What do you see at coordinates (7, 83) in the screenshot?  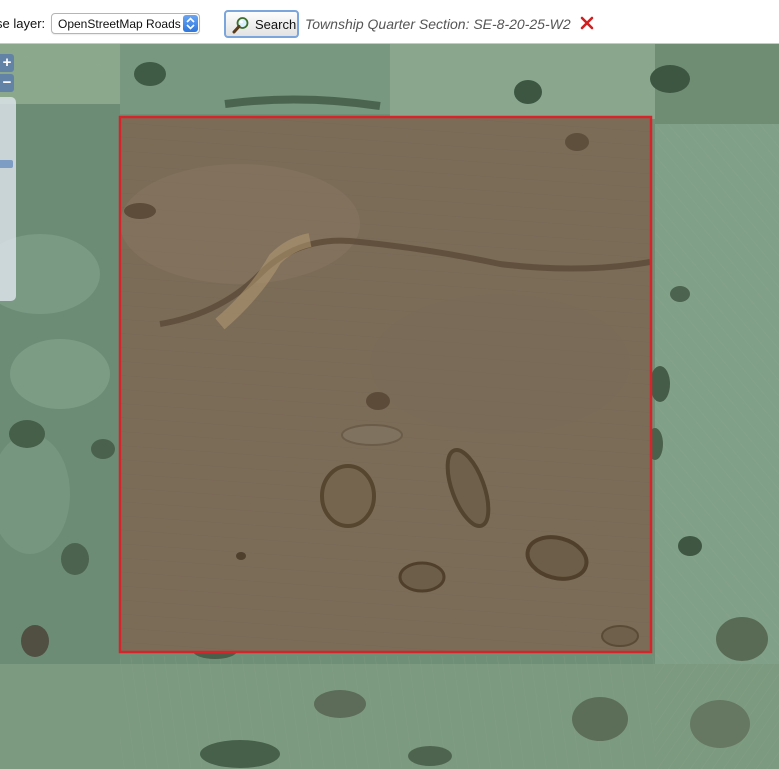 I see `zoom-out-button: −` at bounding box center [7, 83].